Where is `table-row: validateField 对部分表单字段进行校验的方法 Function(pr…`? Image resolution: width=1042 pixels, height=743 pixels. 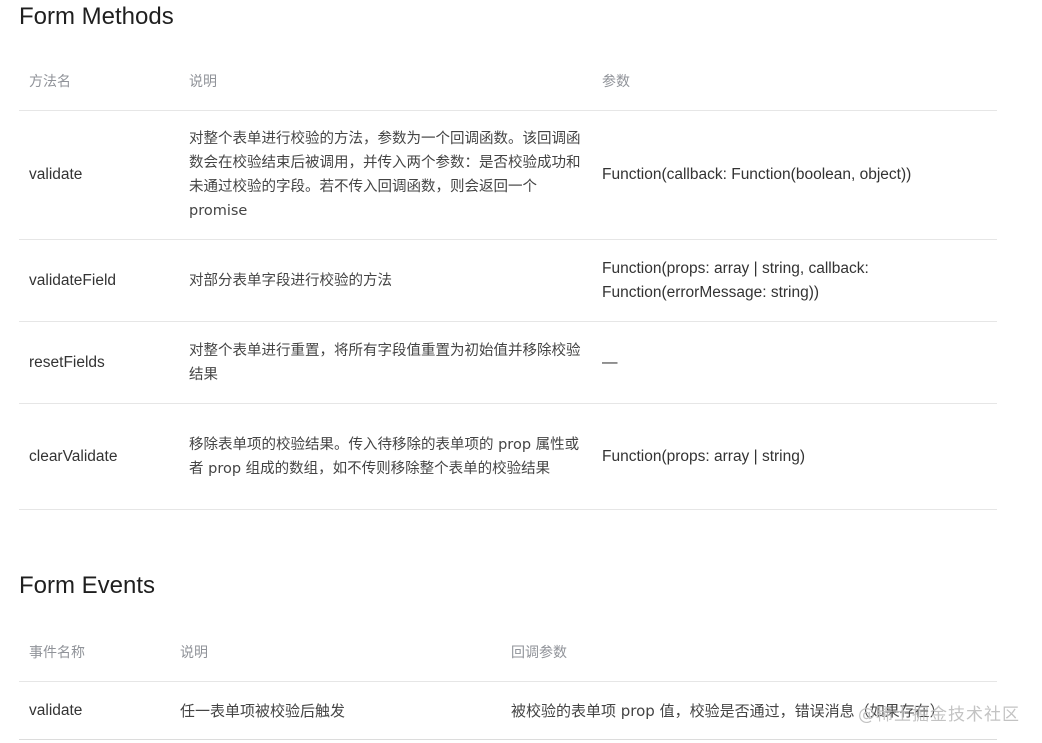
table-row: validateField 对部分表单字段进行校验的方法 Function(pr… is located at coordinates (508, 280).